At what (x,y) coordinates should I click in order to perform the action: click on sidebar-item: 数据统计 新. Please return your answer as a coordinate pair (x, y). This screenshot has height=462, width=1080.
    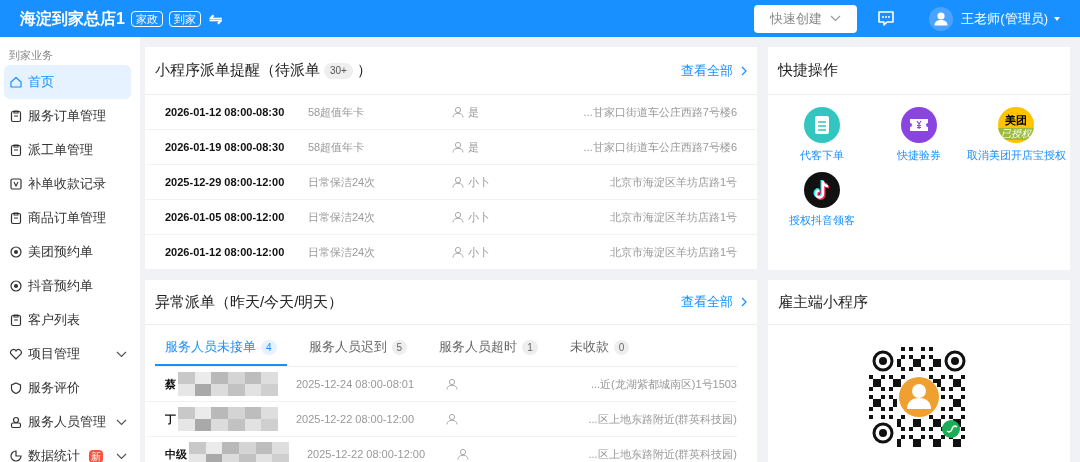
    Looking at the image, I should click on (67, 450).